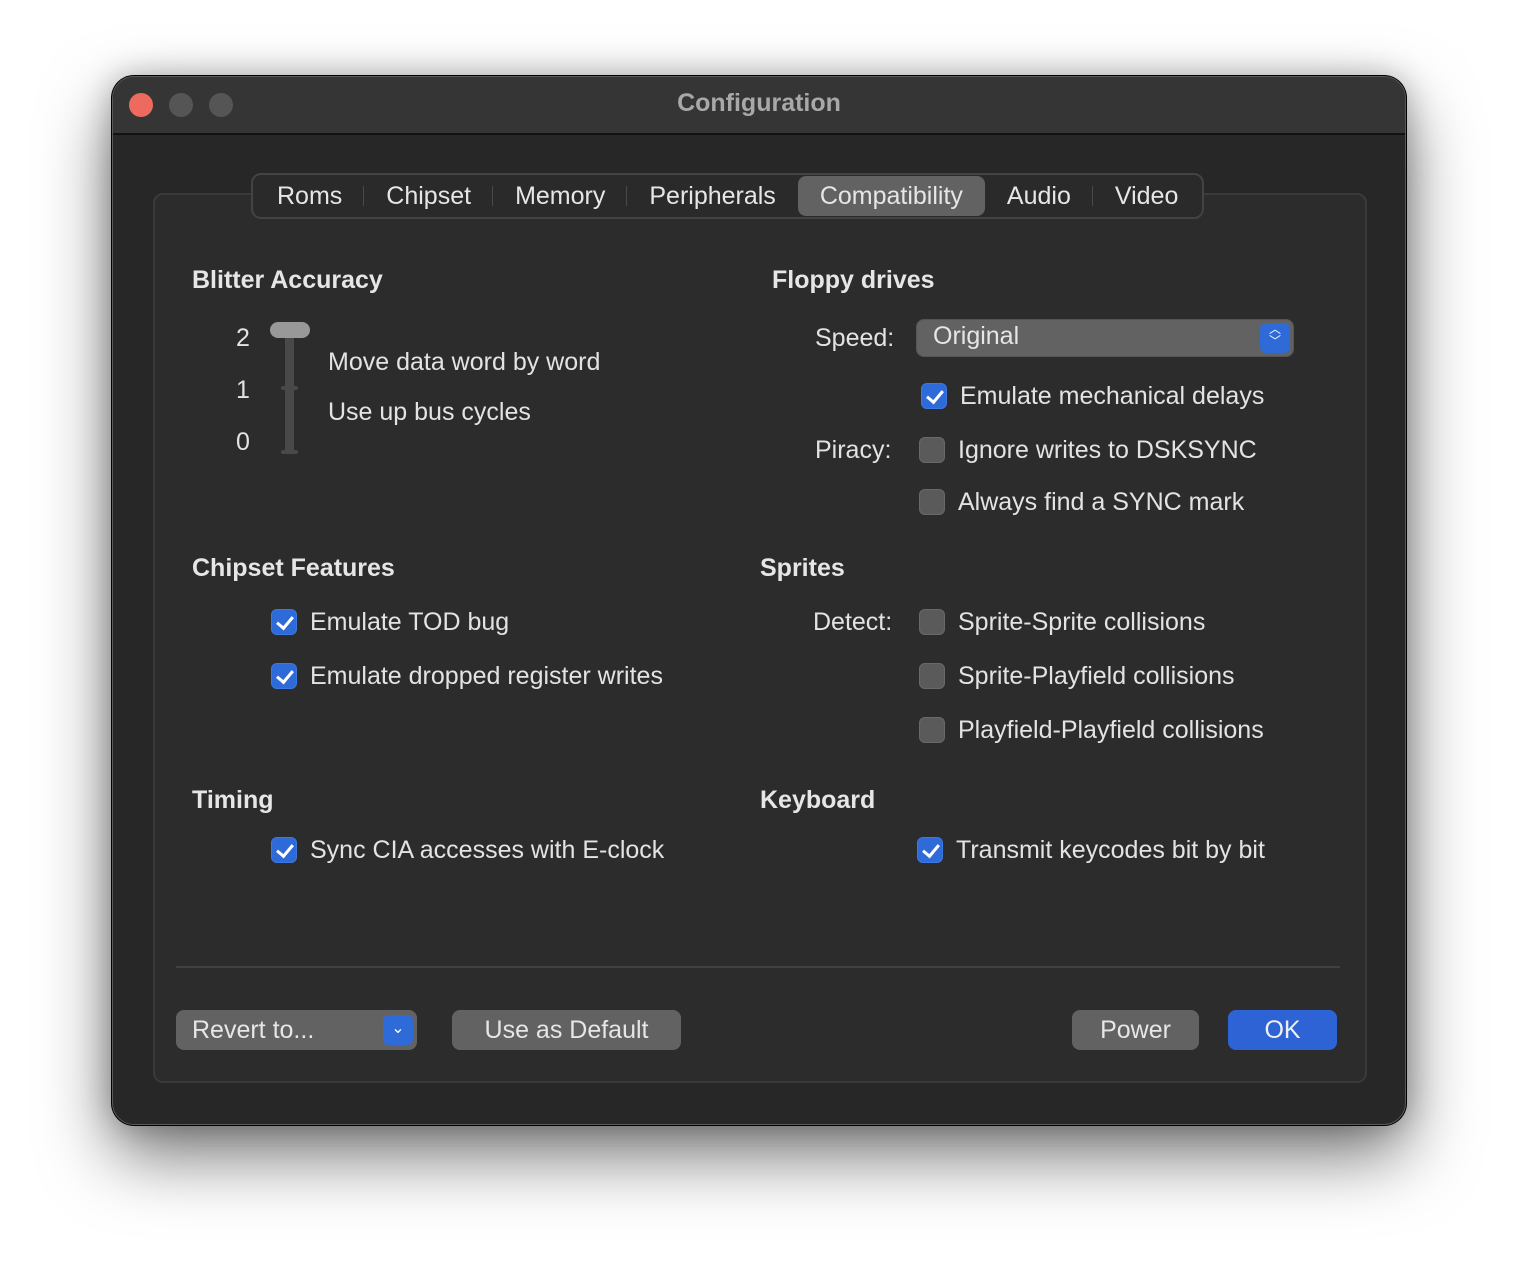  Describe the element at coordinates (758, 967) in the screenshot. I see `footer-divider` at that location.